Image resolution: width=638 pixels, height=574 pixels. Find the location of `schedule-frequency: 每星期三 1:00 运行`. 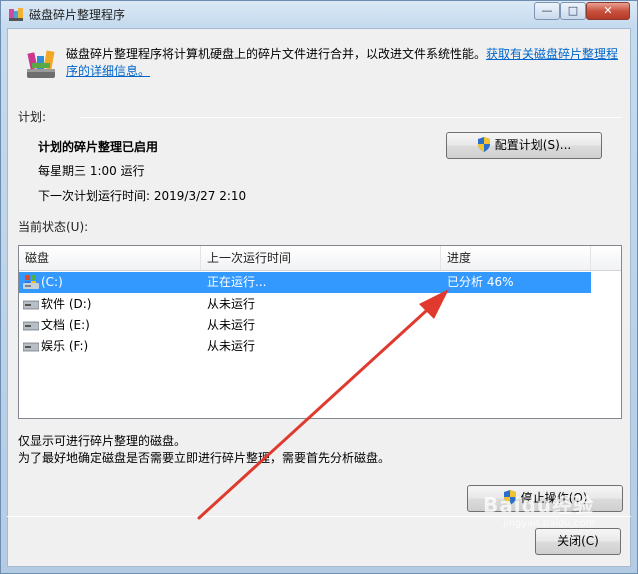

schedule-frequency: 每星期三 1:00 运行 is located at coordinates (91, 171).